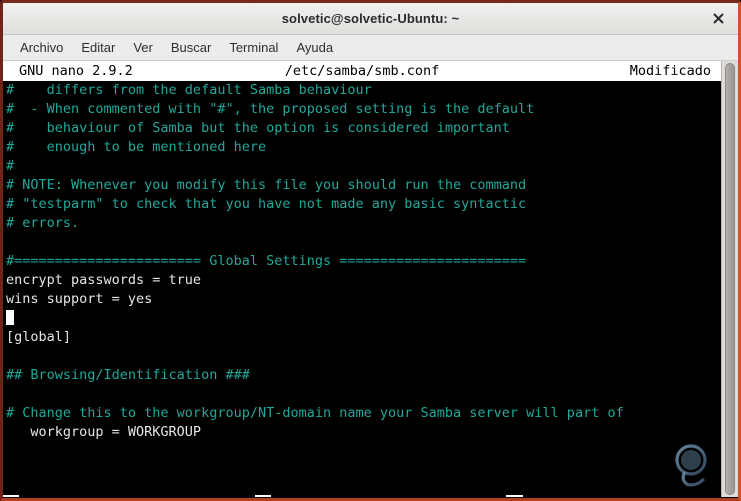 The image size is (741, 501). I want to click on vertical-scrollbar, so click(729, 279).